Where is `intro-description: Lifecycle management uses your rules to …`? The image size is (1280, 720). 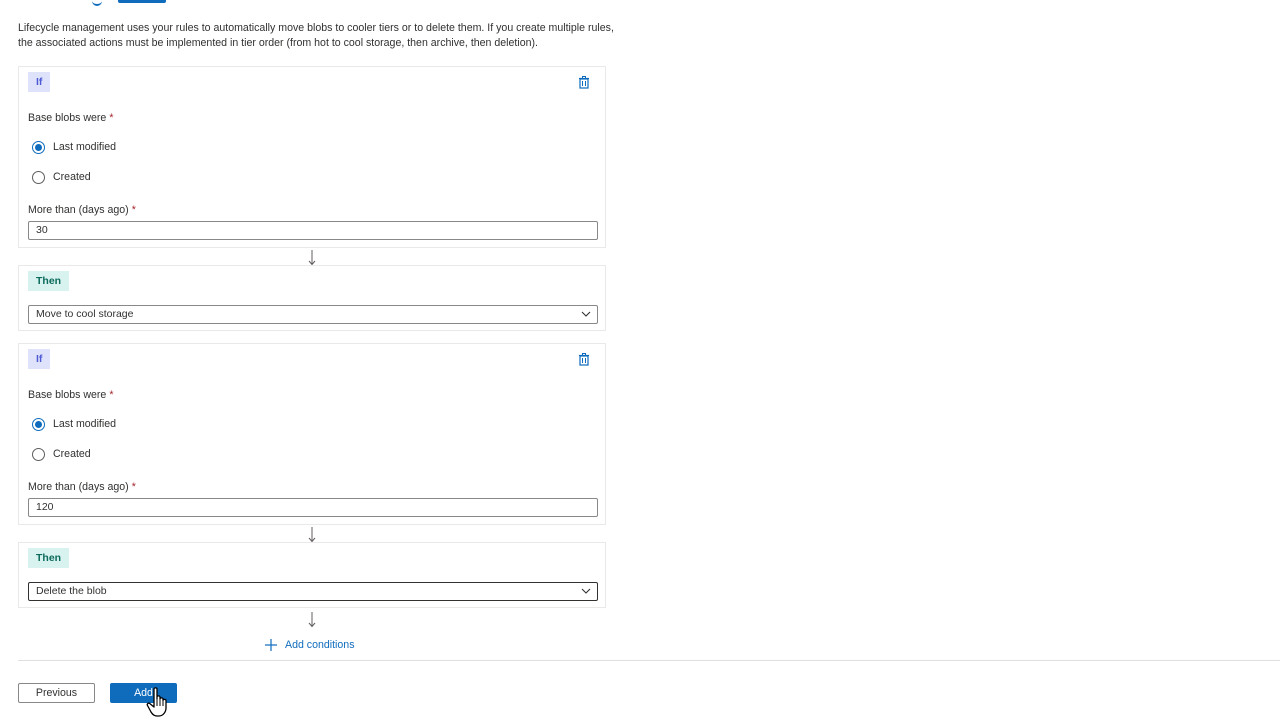 intro-description: Lifecycle management uses your rules to … is located at coordinates (316, 35).